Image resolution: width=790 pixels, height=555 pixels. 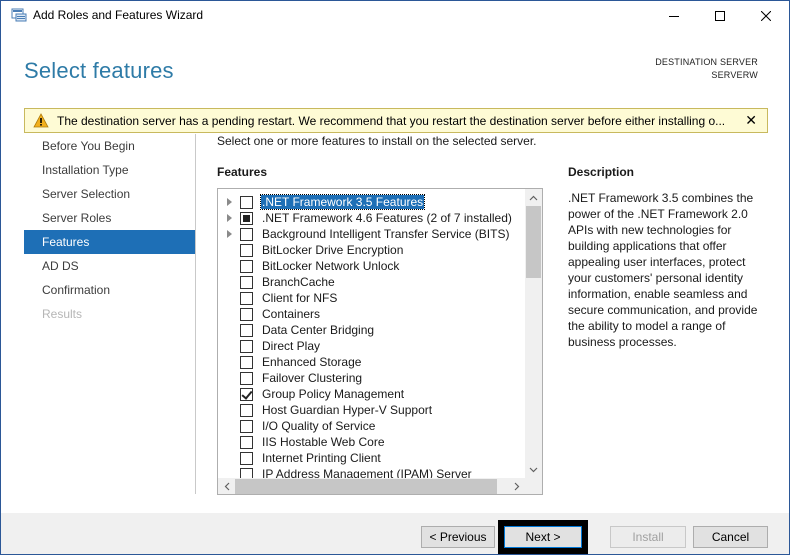 I want to click on destination-server-name: SERVERW, so click(x=734, y=75).